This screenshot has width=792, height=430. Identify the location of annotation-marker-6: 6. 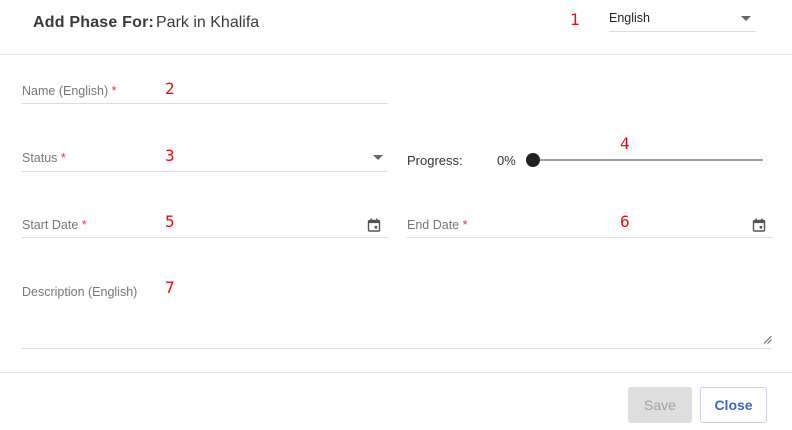
(625, 221).